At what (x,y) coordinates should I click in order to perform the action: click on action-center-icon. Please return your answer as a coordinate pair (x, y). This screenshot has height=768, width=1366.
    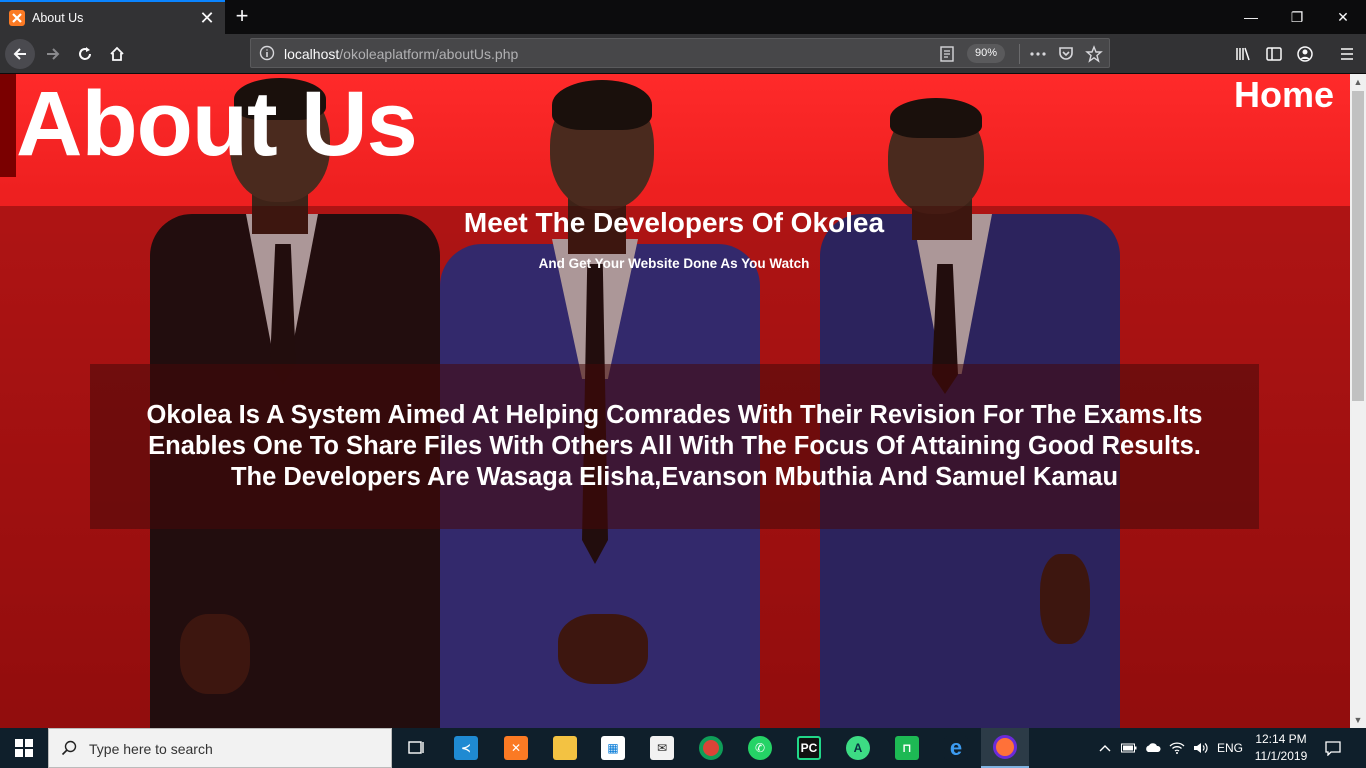
    Looking at the image, I should click on (1333, 748).